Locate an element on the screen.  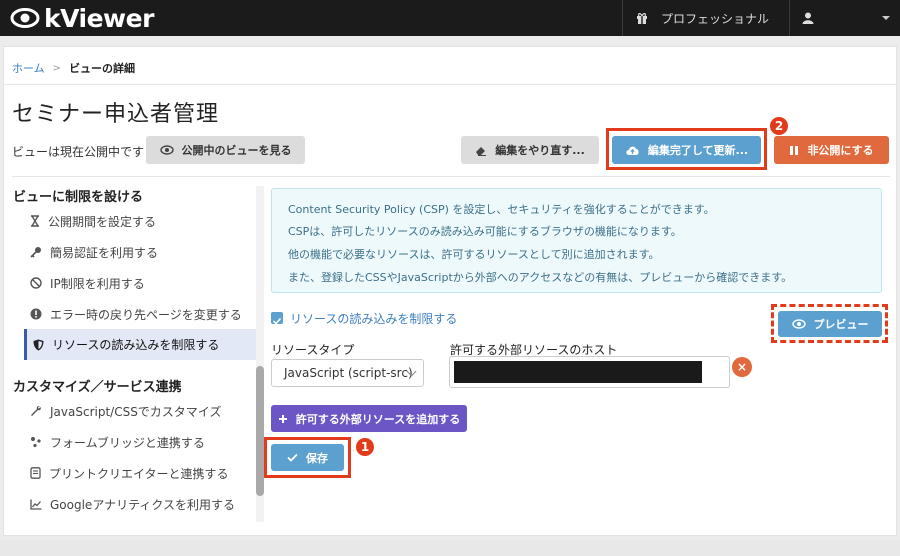
sidebar-item-google-analytics: Googleアナリティクスを利用する is located at coordinates (140, 504).